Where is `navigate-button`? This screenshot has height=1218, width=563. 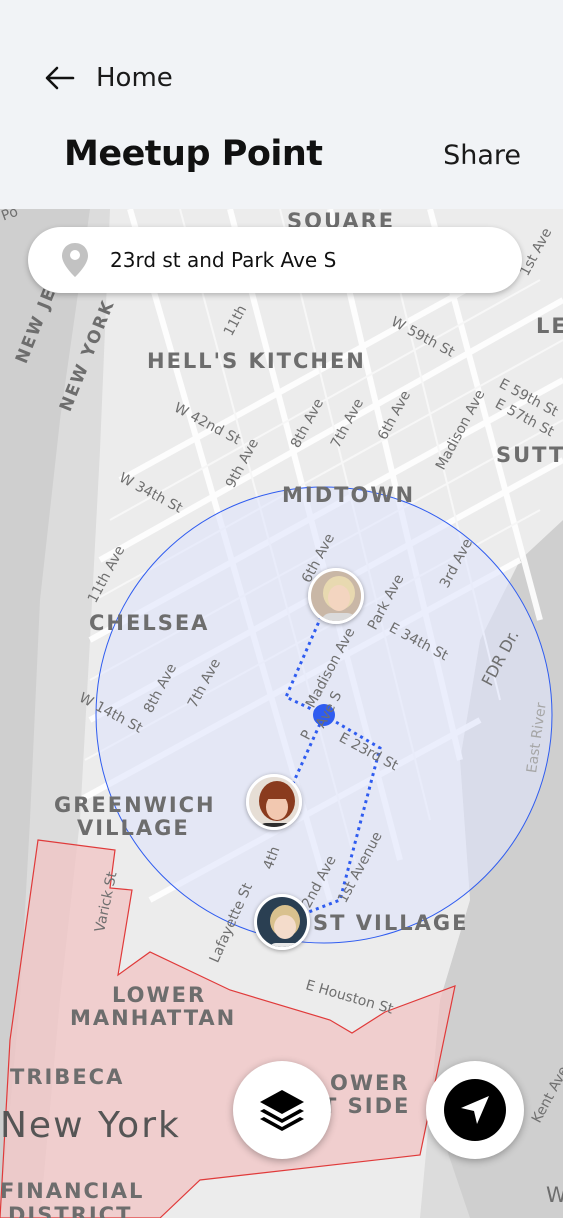 navigate-button is located at coordinates (475, 1110).